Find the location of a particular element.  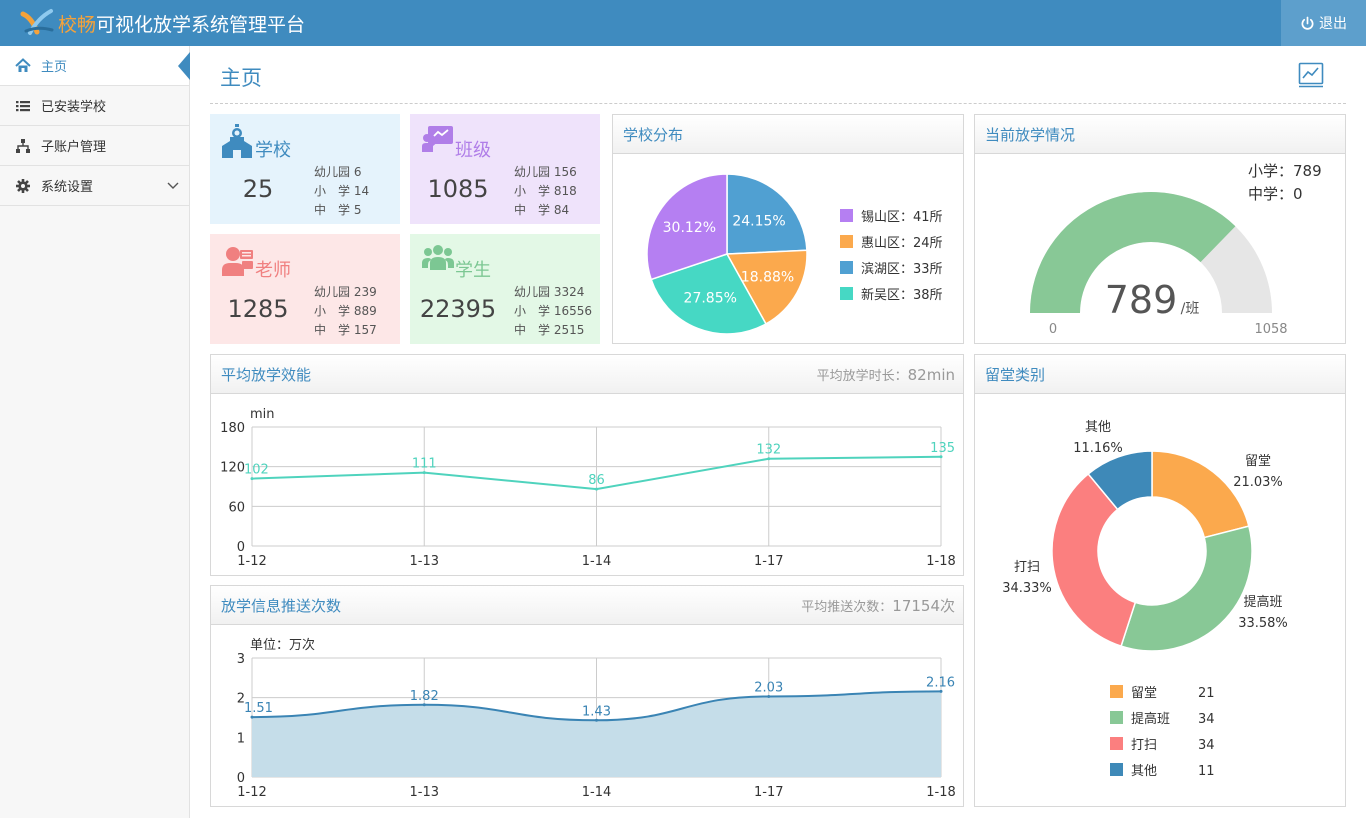

panel-title: 当前放学情况 is located at coordinates (1030, 134).